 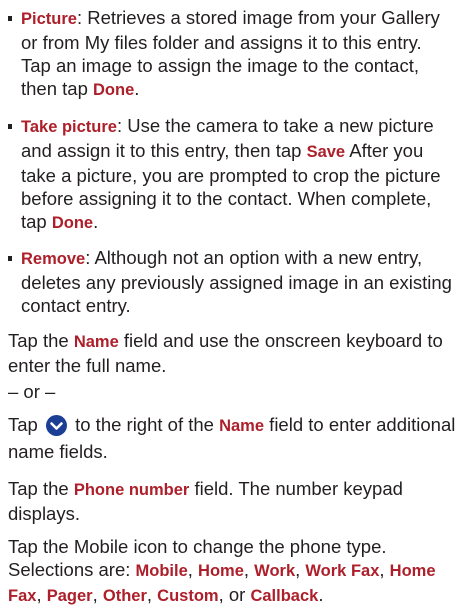 I want to click on ui-term: Take picture, so click(x=69, y=127).